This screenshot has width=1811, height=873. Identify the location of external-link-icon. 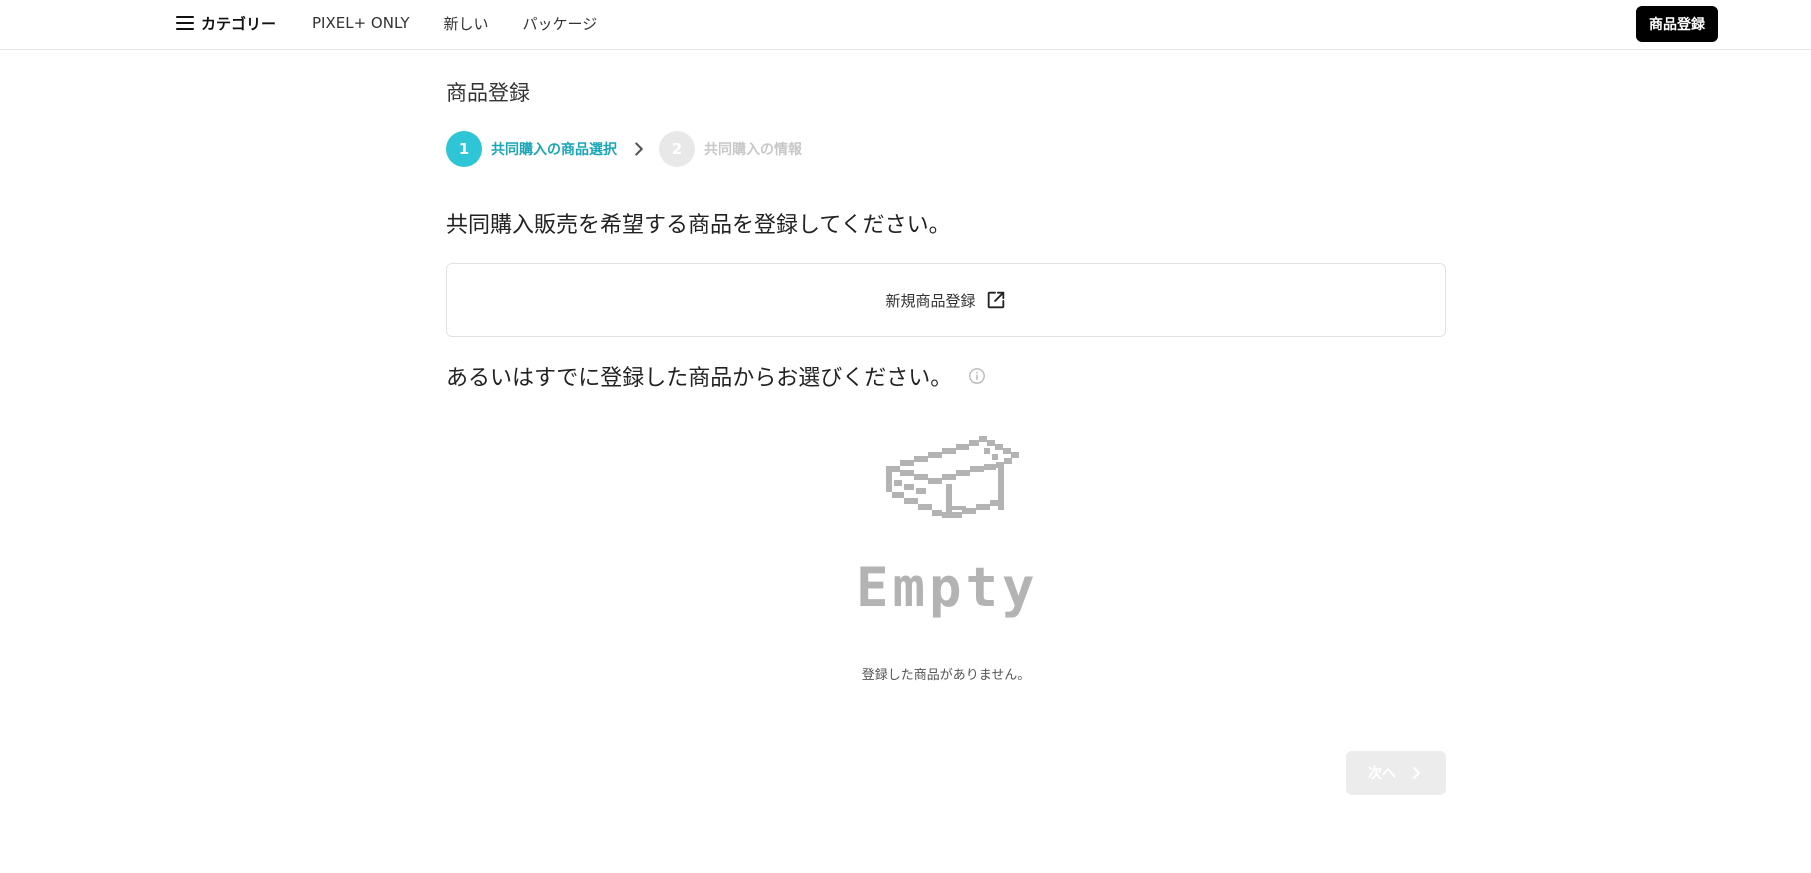
(995, 300).